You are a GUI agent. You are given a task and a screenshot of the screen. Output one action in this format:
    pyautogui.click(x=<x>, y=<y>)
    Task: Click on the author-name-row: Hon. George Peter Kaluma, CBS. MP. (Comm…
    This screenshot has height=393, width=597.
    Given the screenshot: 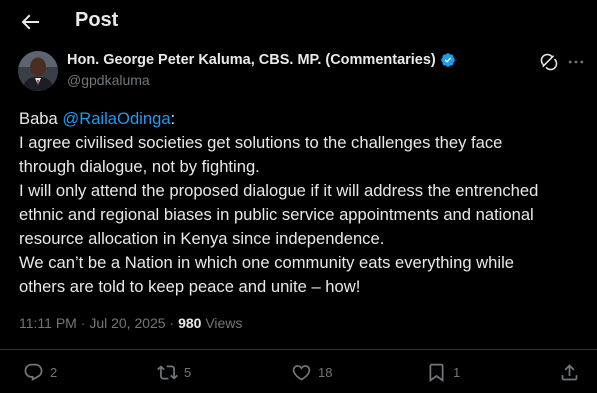 What is the action you would take?
    pyautogui.click(x=261, y=60)
    